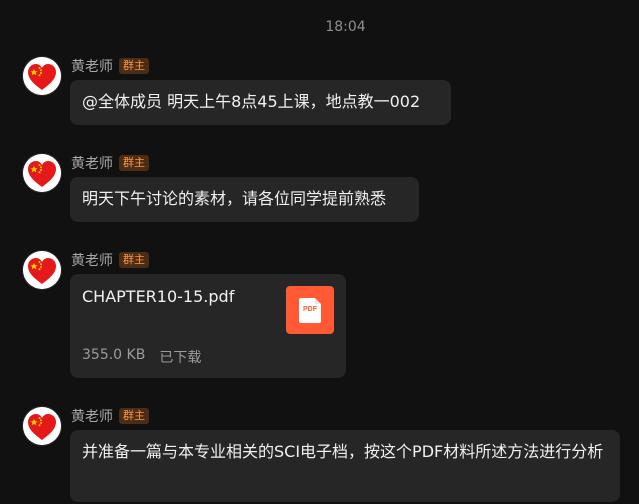 The image size is (639, 504). I want to click on file-meta: 355.0 KB 已下载, so click(141, 357).